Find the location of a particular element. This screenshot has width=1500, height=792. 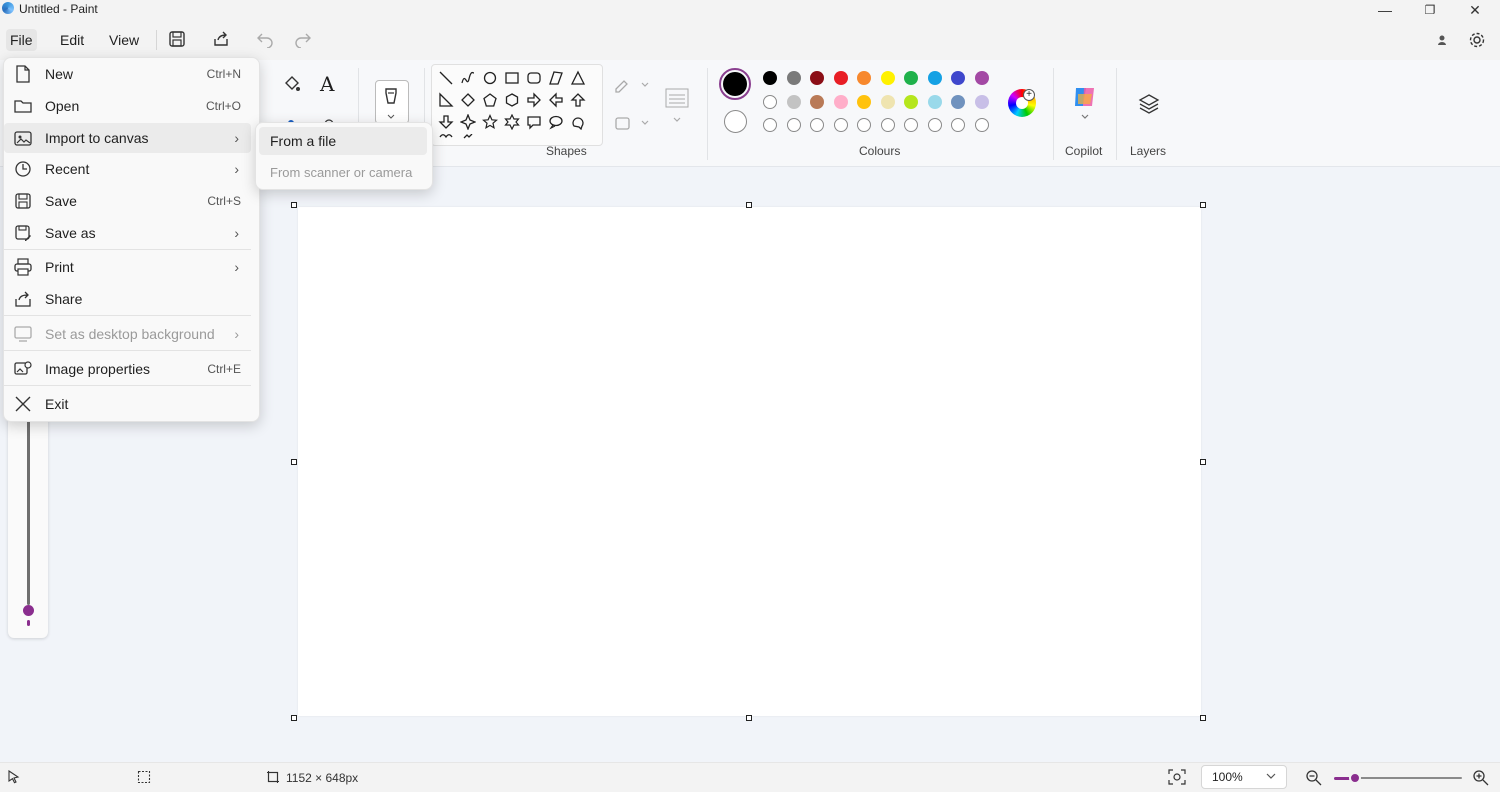

rounded-rectangle-shape-icon is located at coordinates (534, 78).